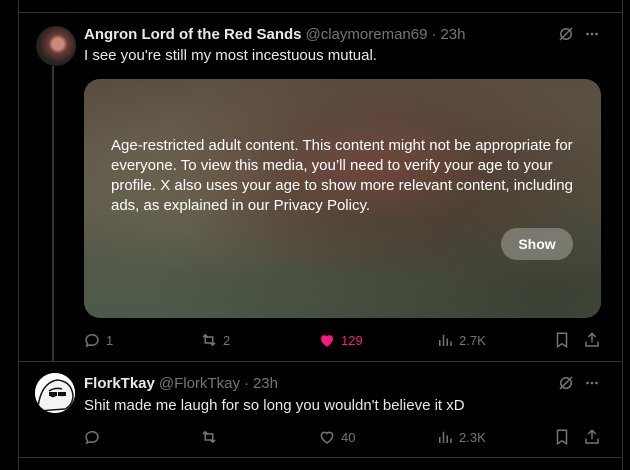  Describe the element at coordinates (352, 340) in the screenshot. I see `like-count: 129` at that location.